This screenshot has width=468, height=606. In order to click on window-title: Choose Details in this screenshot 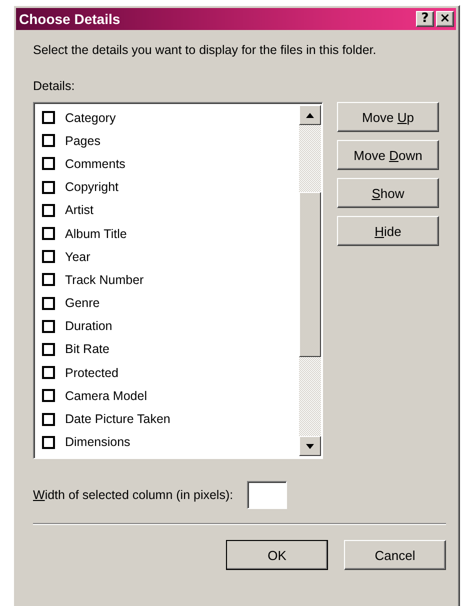, I will do `click(69, 19)`.